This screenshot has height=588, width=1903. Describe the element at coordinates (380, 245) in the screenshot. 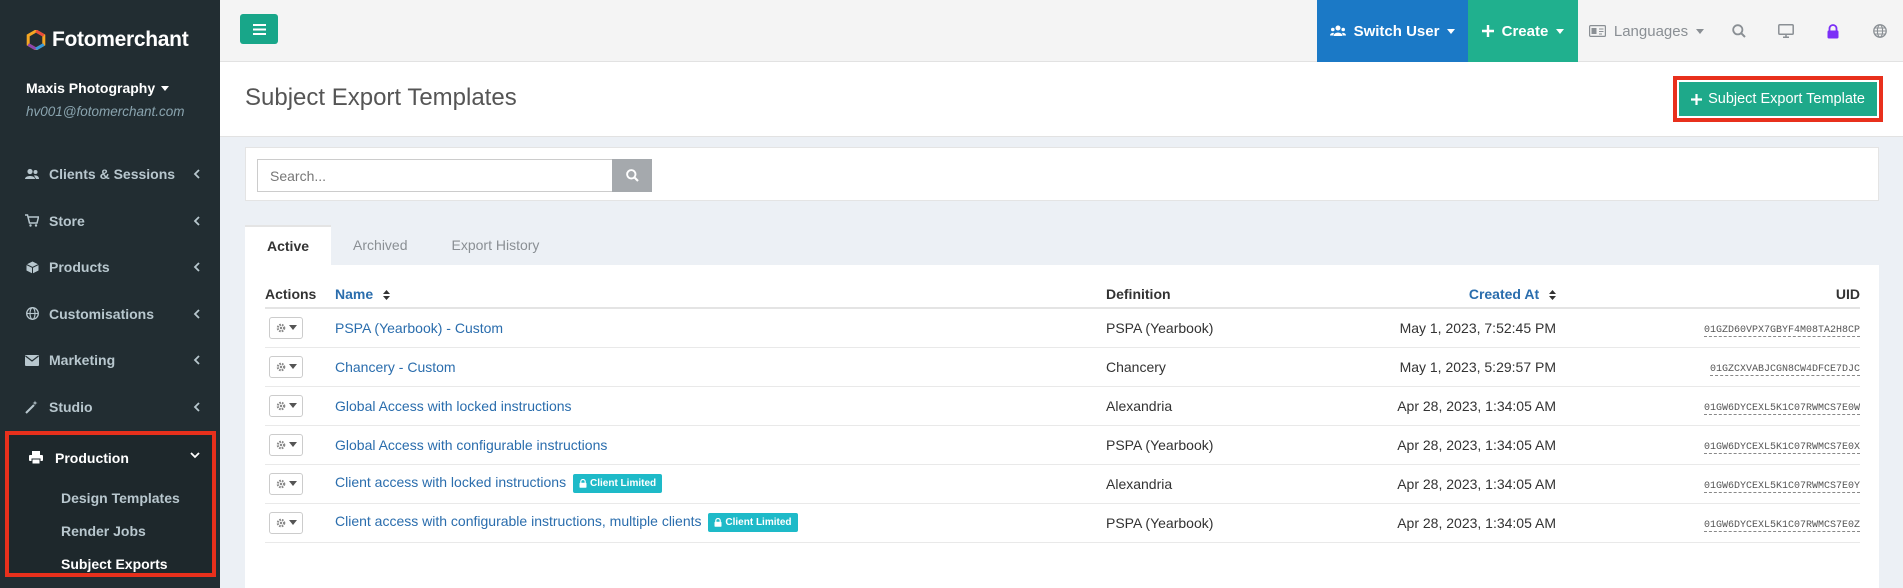

I see `tab-archived: Archived` at that location.